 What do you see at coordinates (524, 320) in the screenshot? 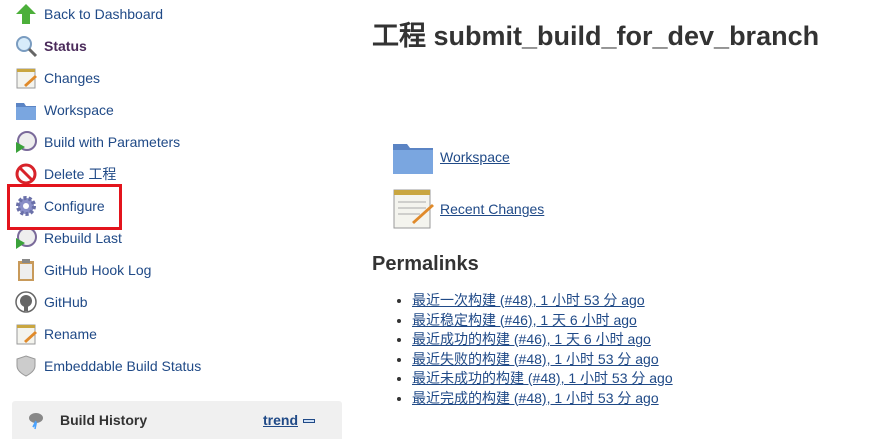
I see `permalink-link: 最近稳定构建 (#46), 1 天 6 小时 ago` at bounding box center [524, 320].